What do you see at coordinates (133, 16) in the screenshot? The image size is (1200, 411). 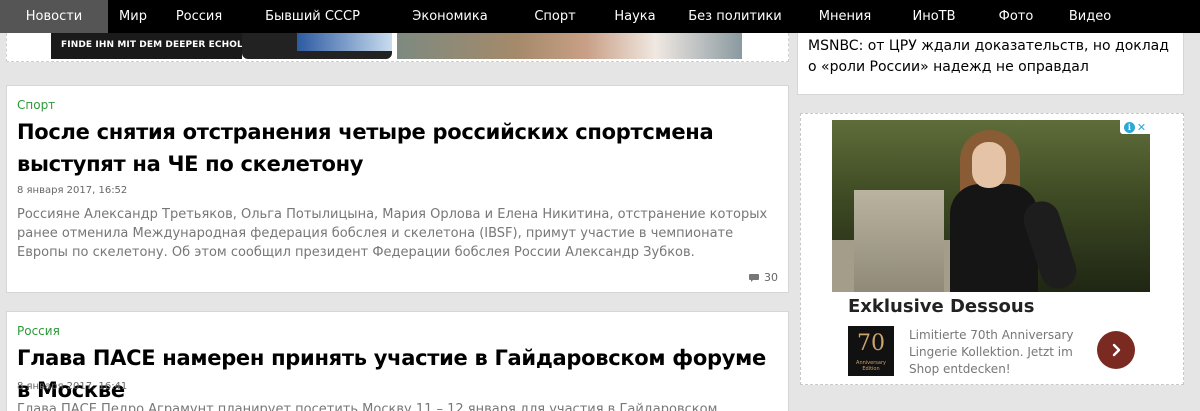 I see `nav-item-world: Мир` at bounding box center [133, 16].